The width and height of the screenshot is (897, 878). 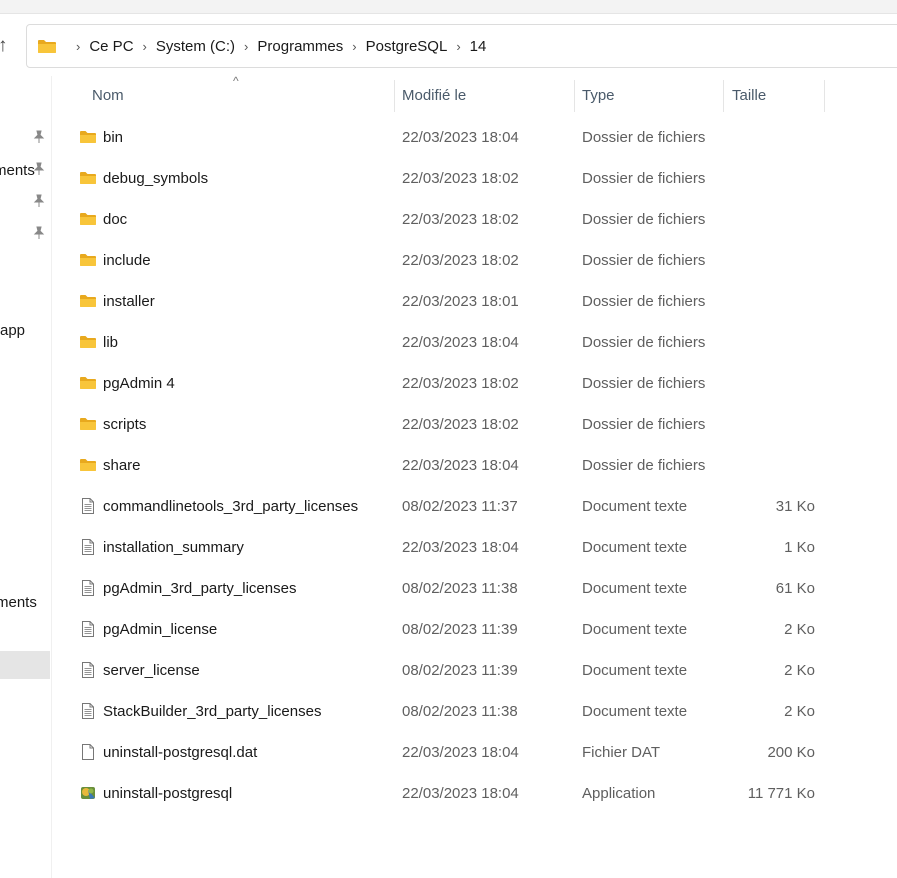 I want to click on file-row: doc 22/03/2023 18:02 Dossier de fichiers, so click(x=474, y=219).